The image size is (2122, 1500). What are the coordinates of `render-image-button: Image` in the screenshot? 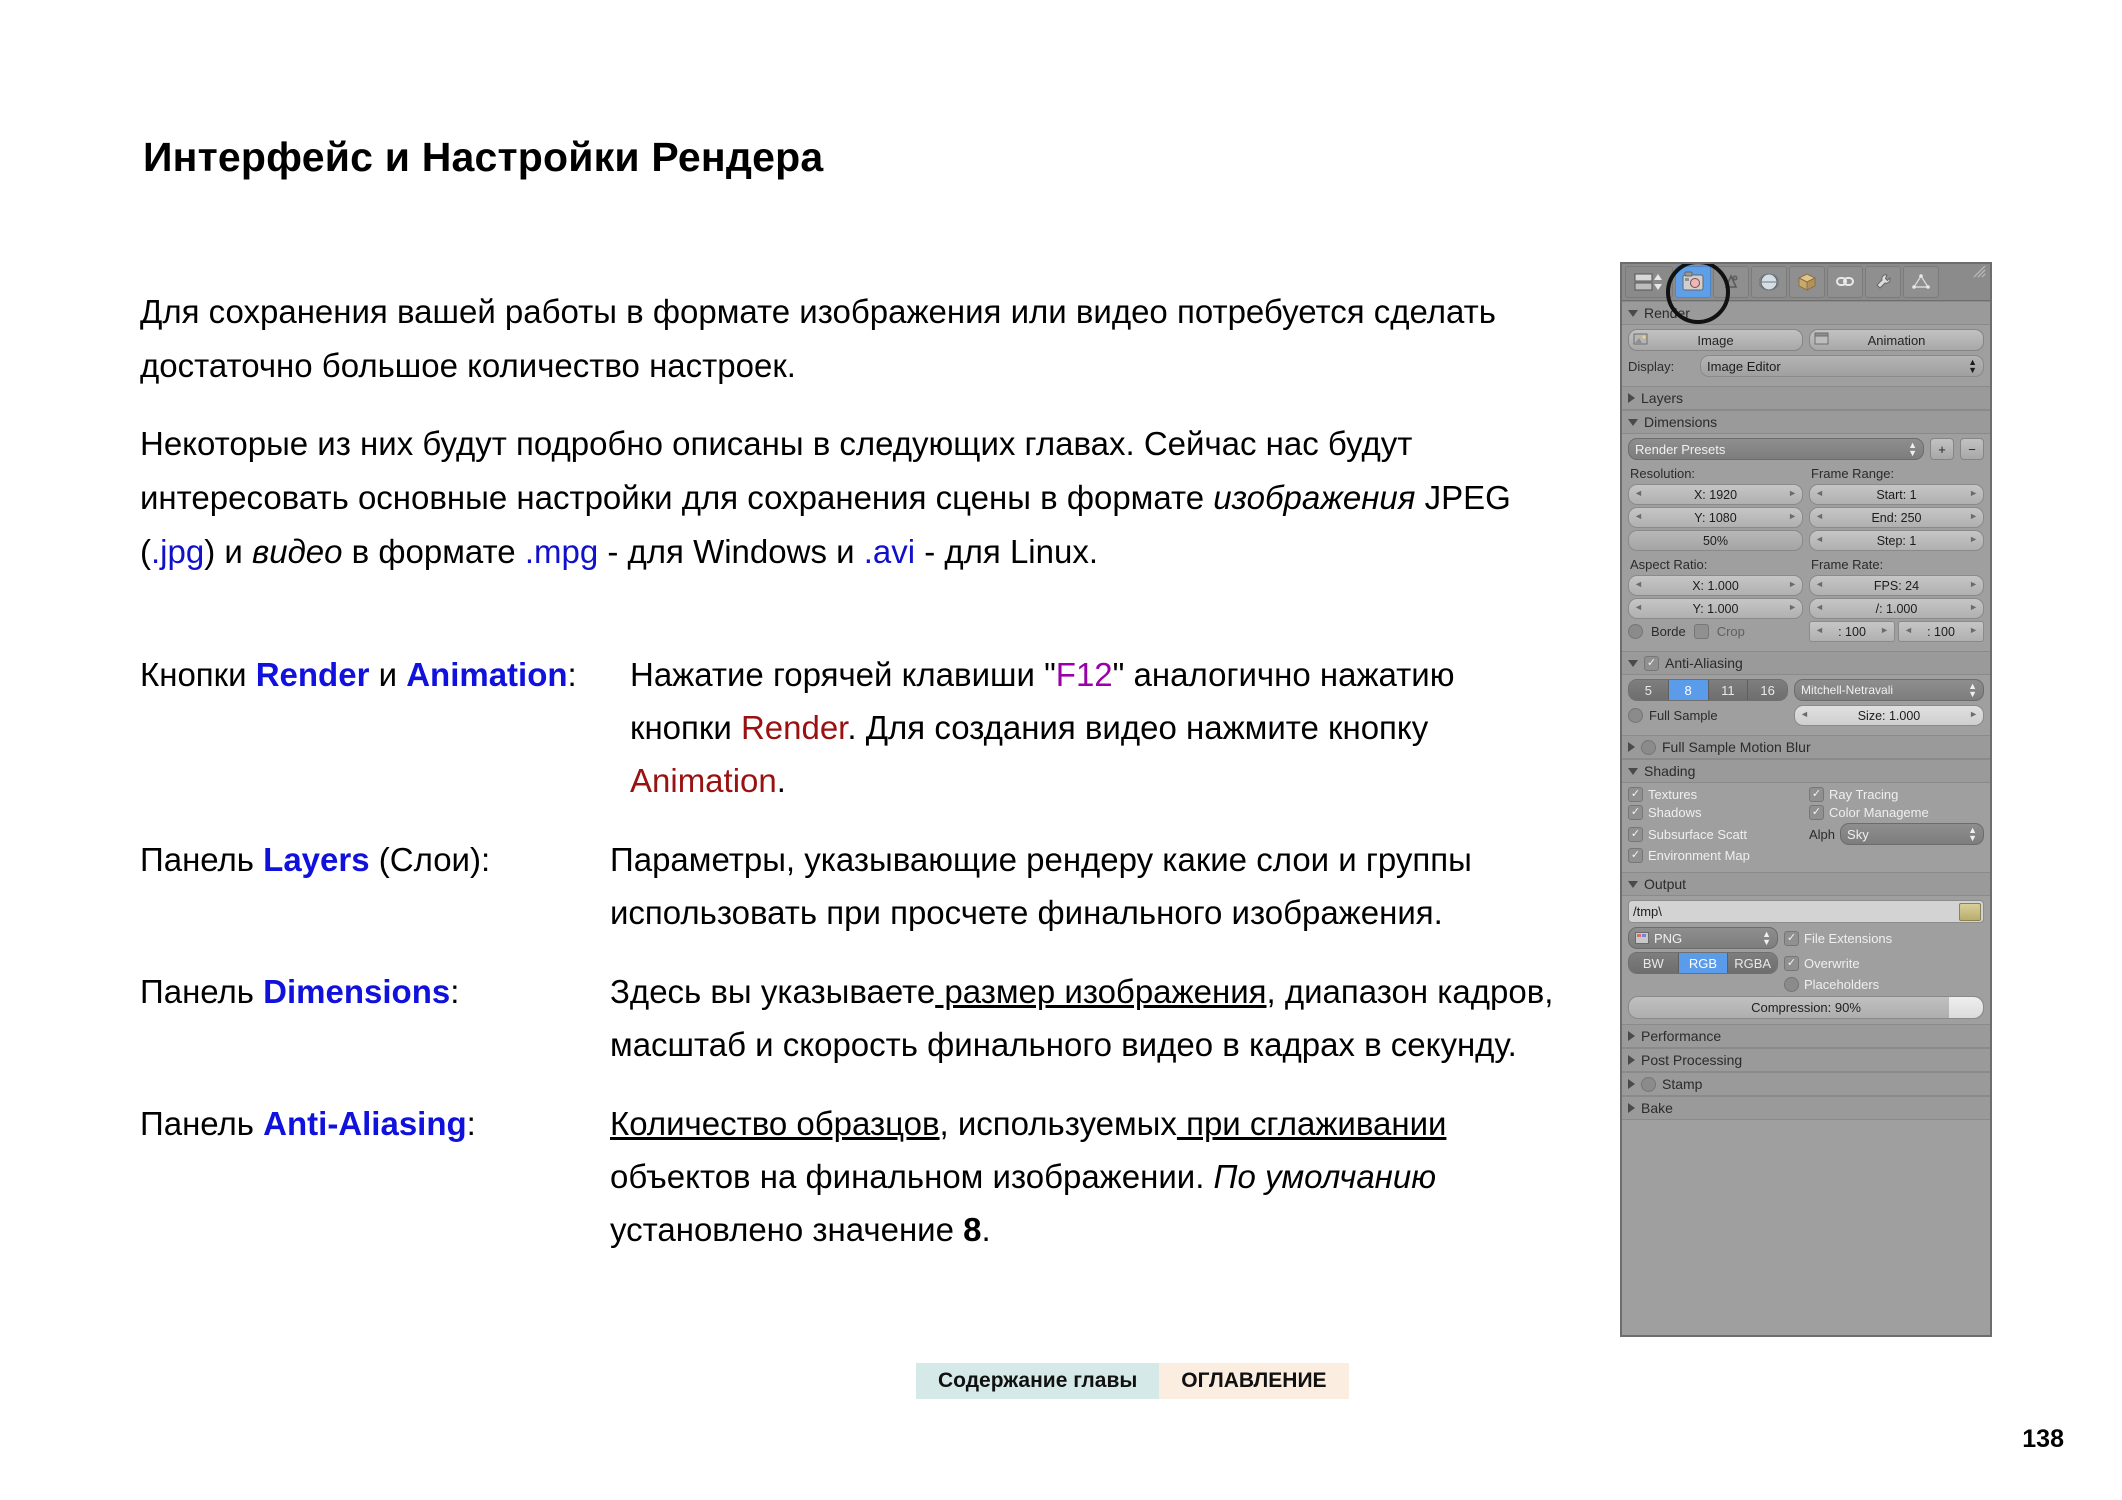 It's located at (1715, 340).